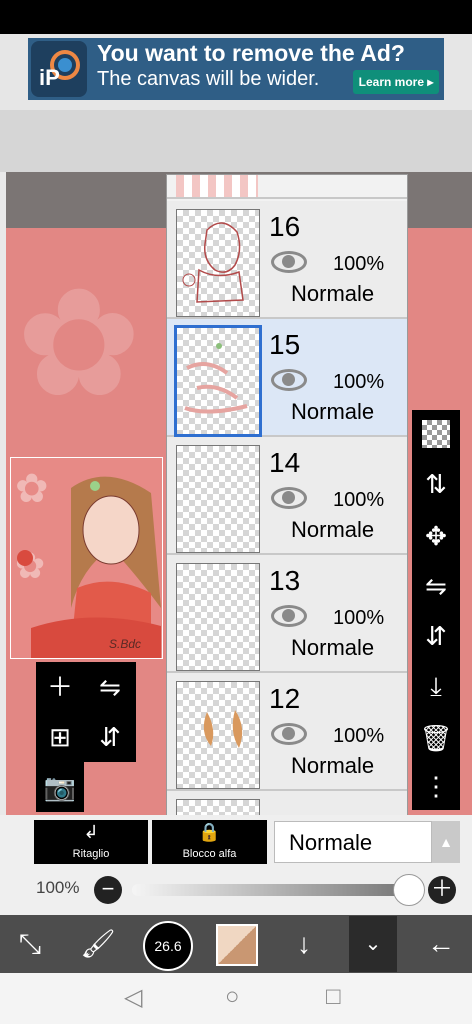  I want to click on ad-subtitle: The canvas will be wider., so click(208, 79).